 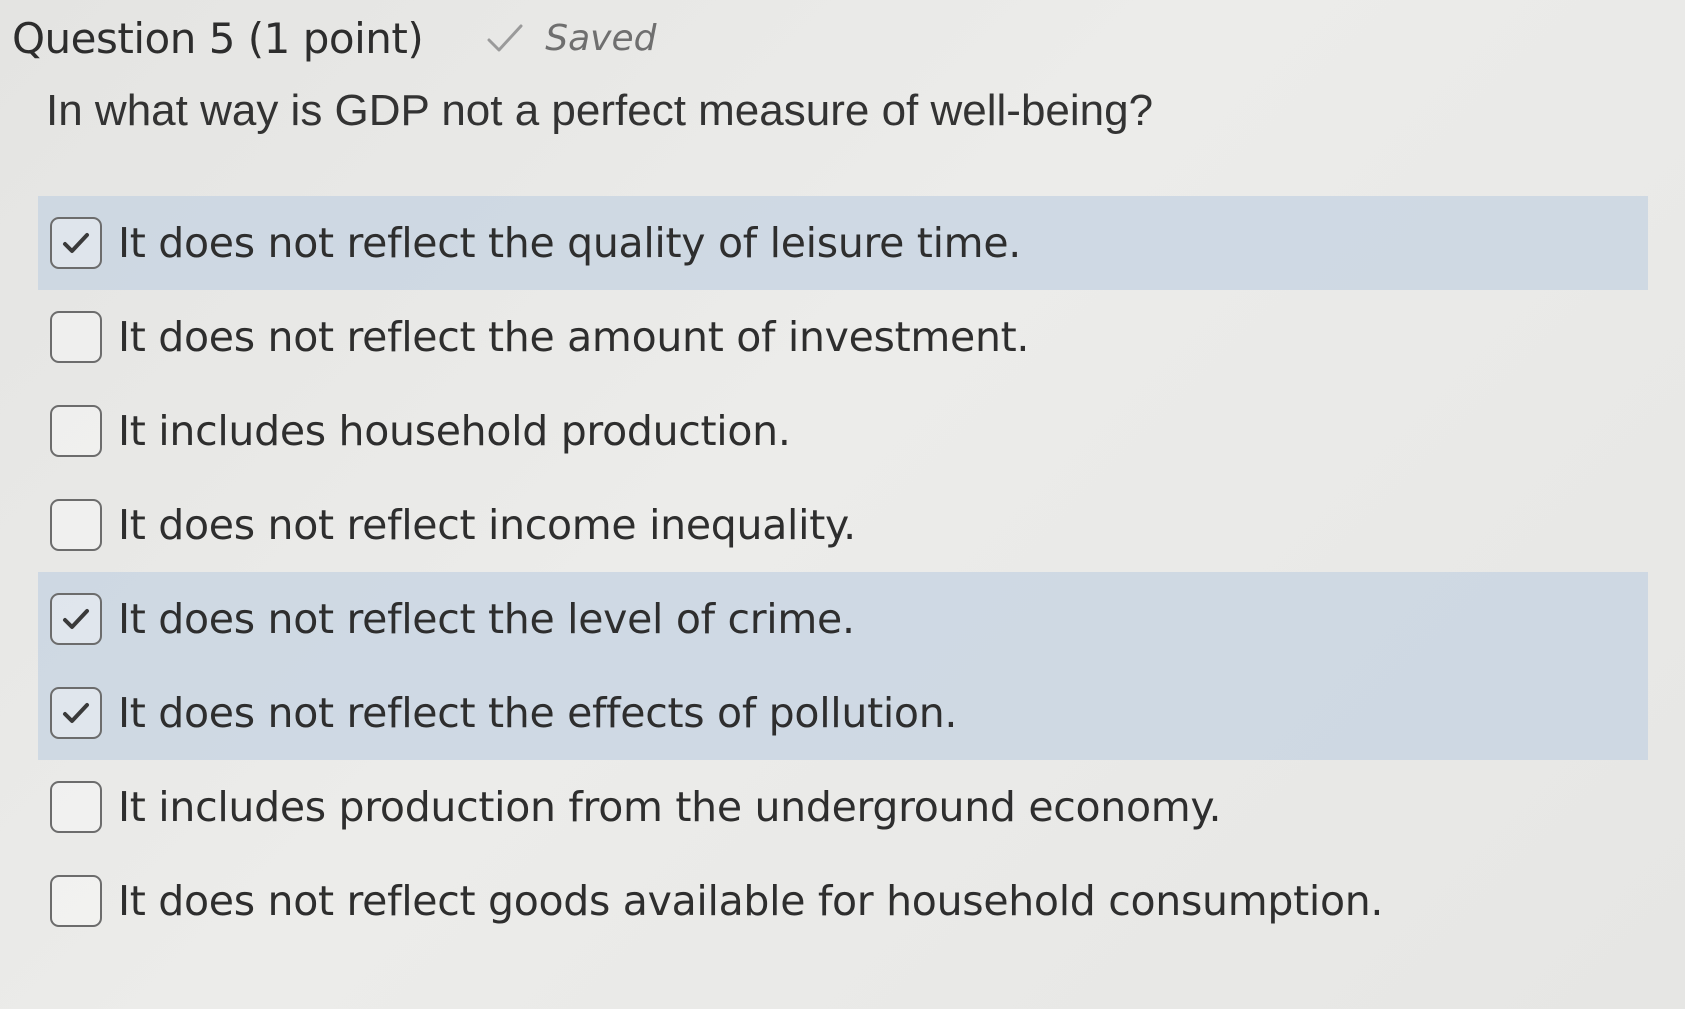 I want to click on answer-option: It does not reflect the level of crime., so click(x=843, y=619).